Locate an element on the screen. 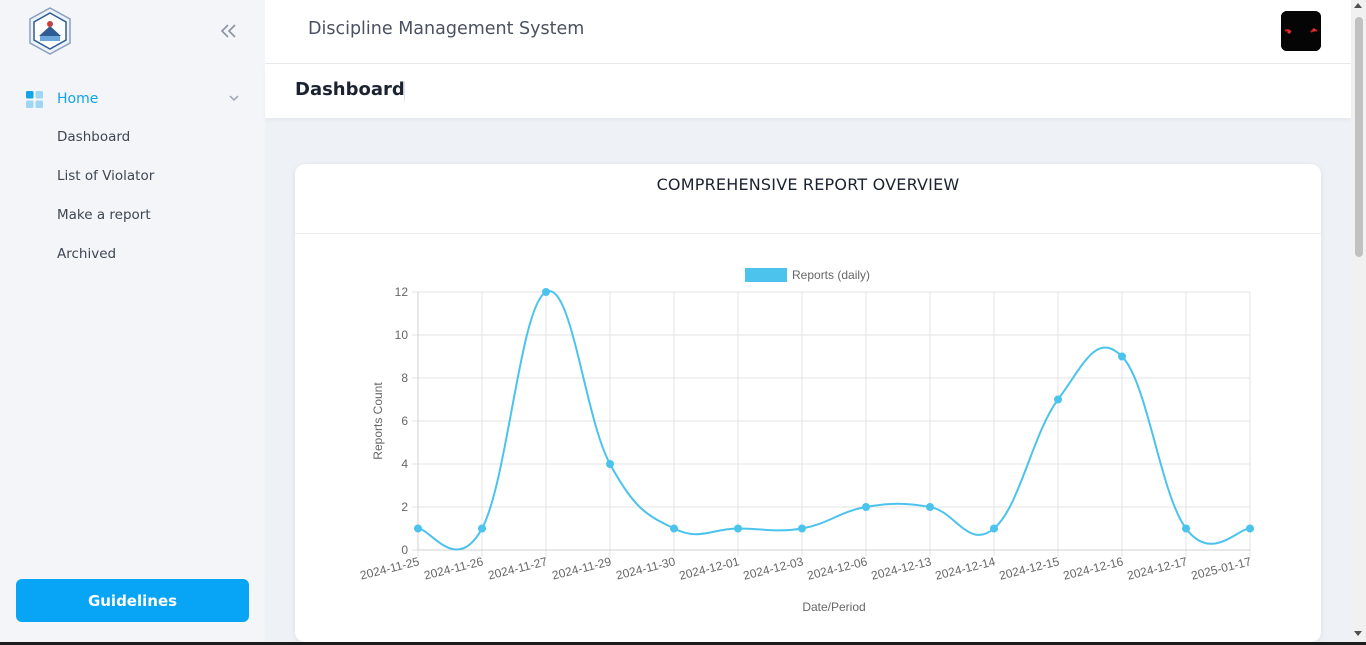 The image size is (1366, 645). title-divider is located at coordinates (404, 91).